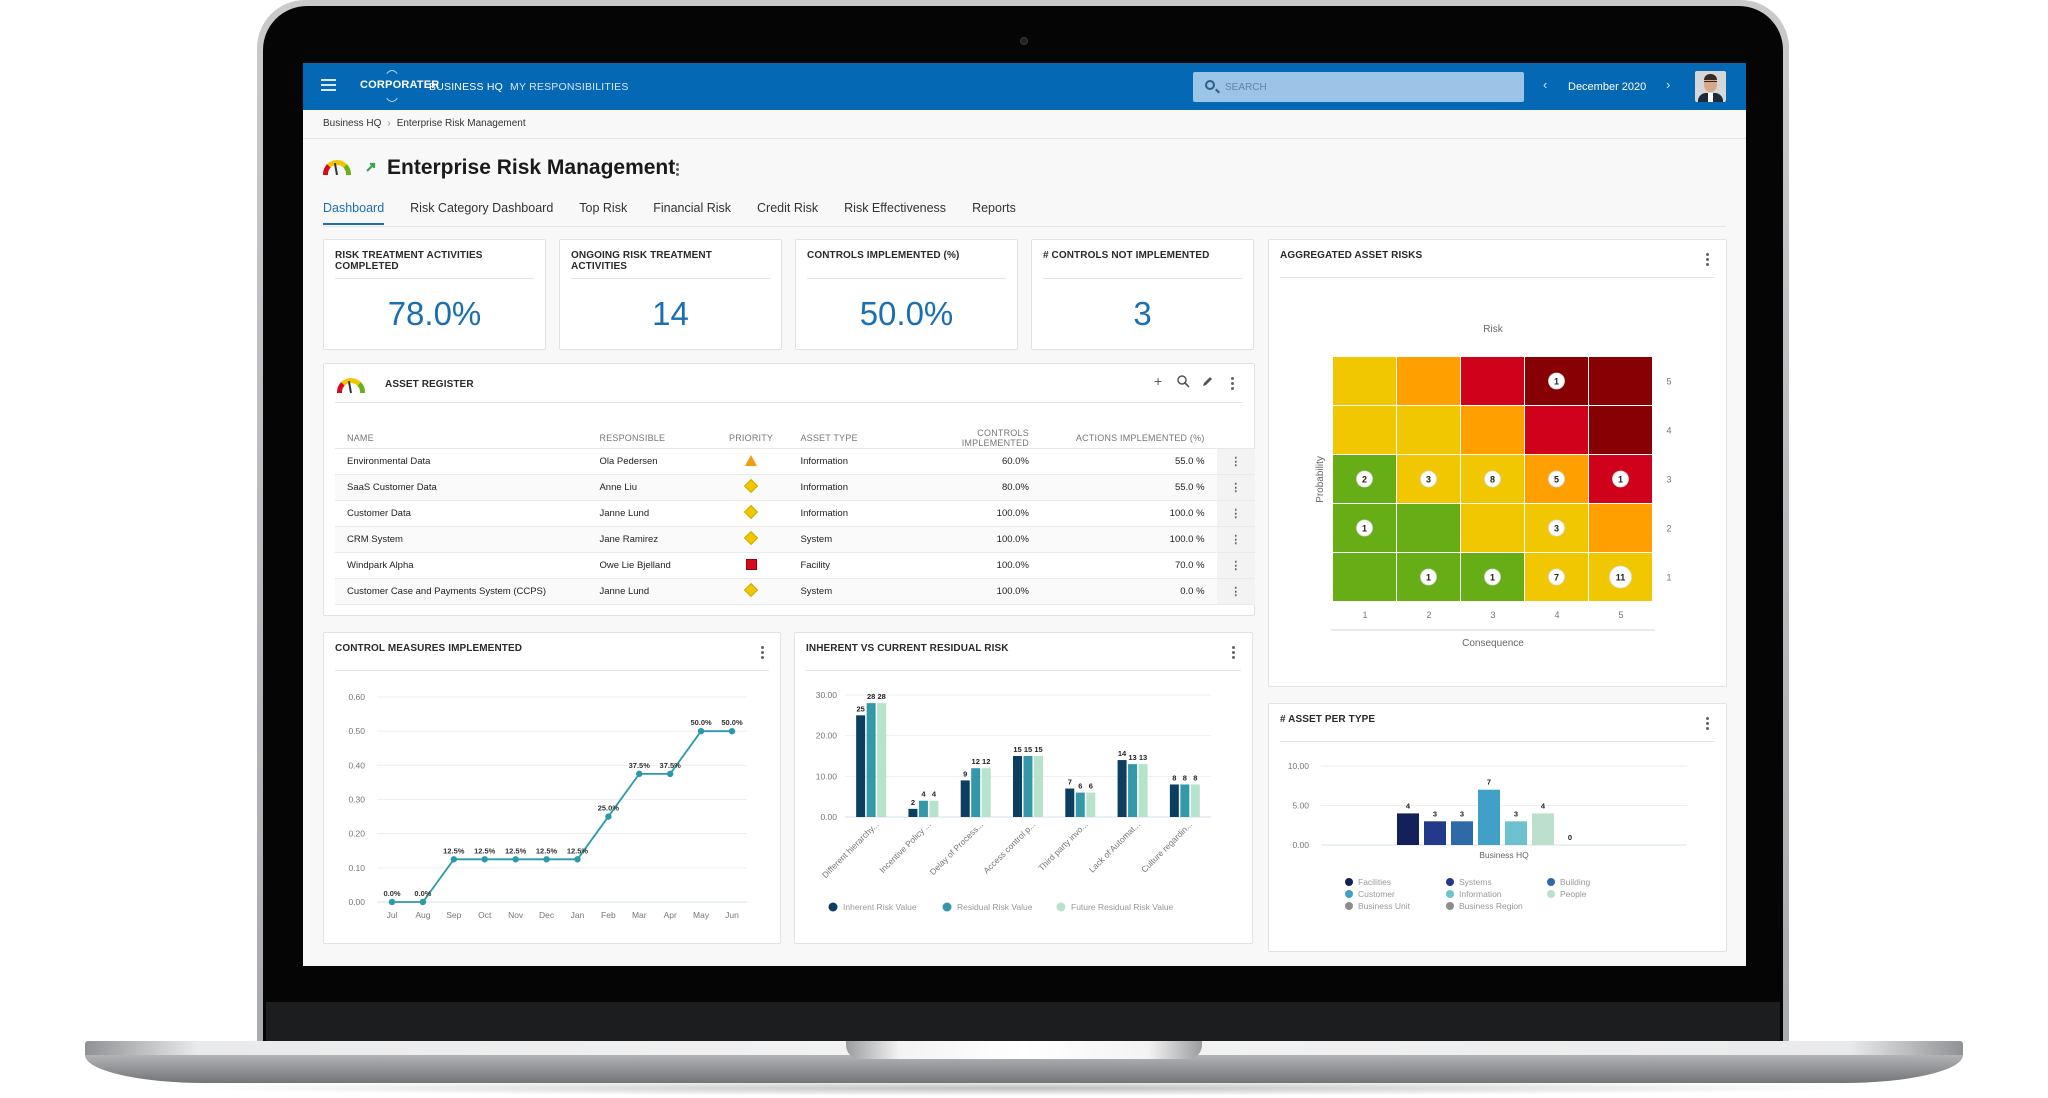 This screenshot has height=1098, width=2048. I want to click on period-label: December 2020, so click(1607, 87).